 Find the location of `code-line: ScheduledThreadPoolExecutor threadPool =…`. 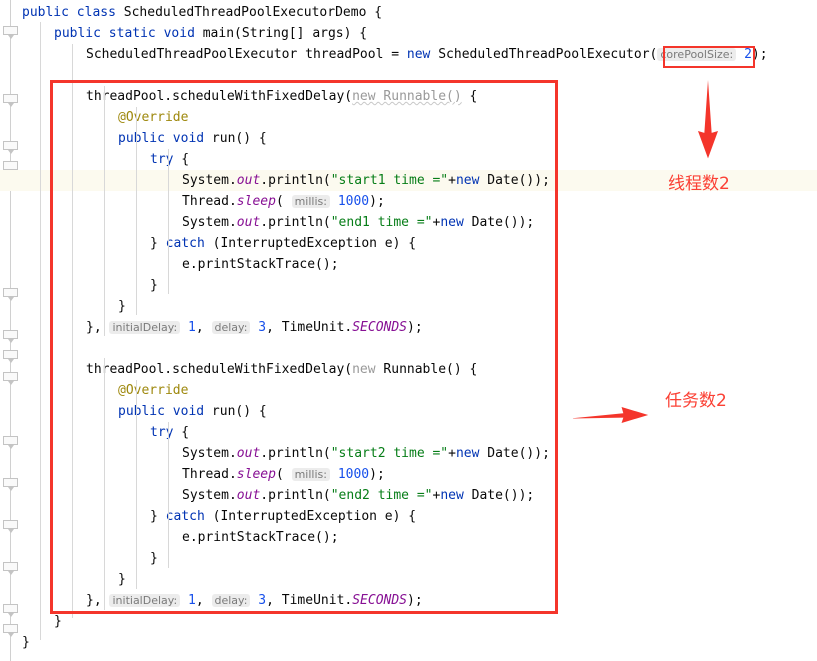

code-line: ScheduledThreadPoolExecutor threadPool =… is located at coordinates (408, 54).